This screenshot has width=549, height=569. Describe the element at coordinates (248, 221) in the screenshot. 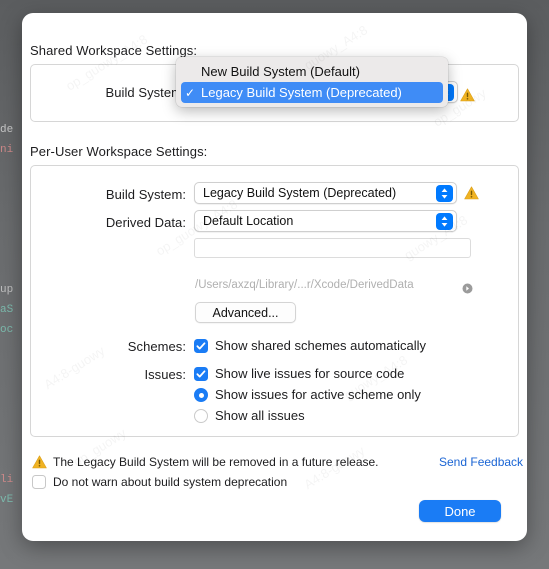

I see `derived-data-popup-value: Default Location` at that location.